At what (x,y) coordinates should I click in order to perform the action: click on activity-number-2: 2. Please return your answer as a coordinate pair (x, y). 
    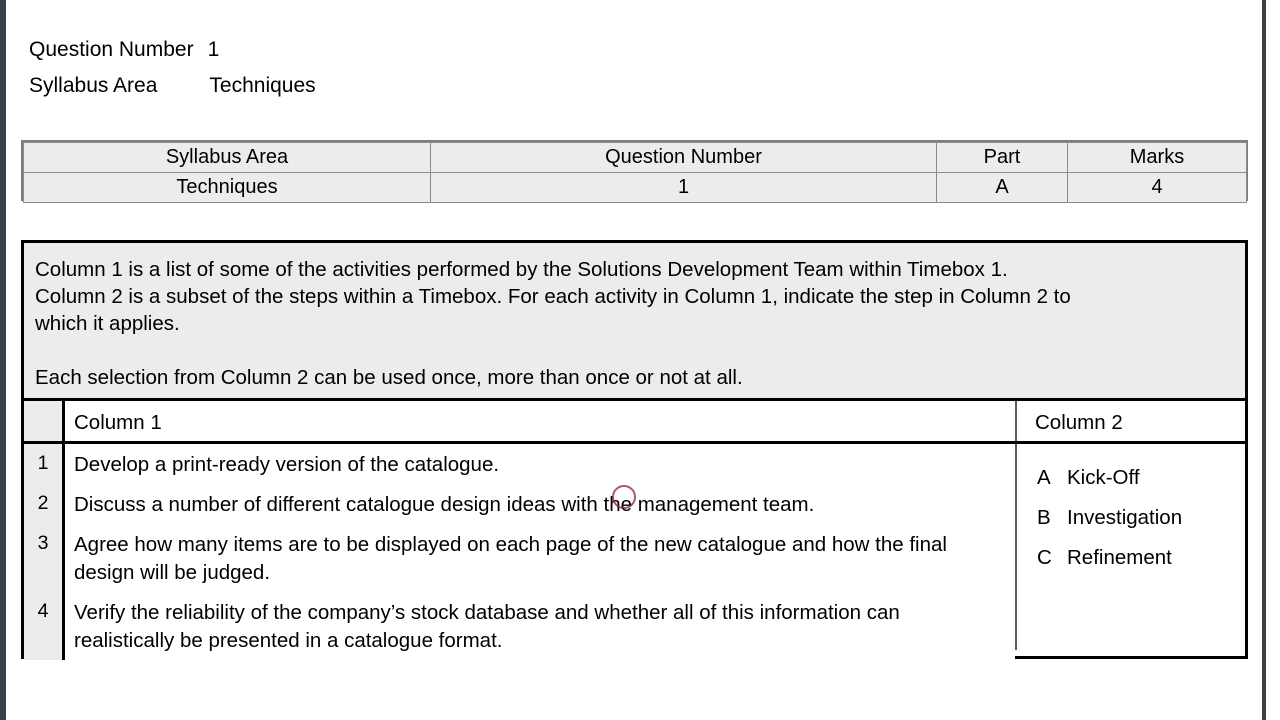
    Looking at the image, I should click on (44, 504).